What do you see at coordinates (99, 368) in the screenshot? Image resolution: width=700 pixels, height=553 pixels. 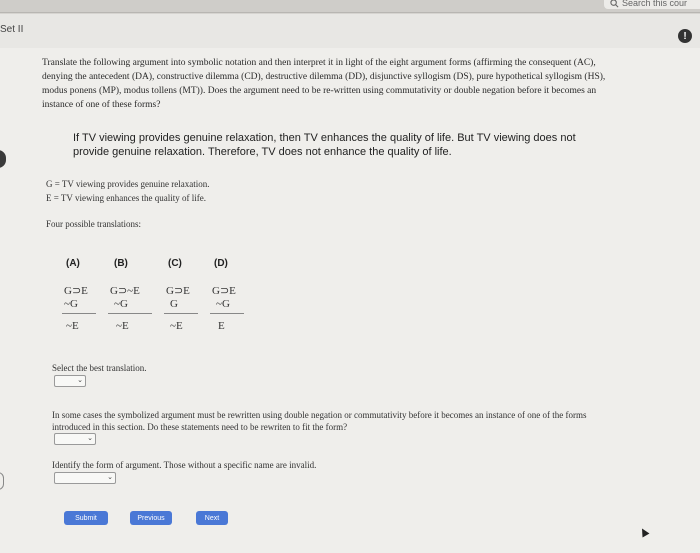 I see `select-translation-prompt: Select the best translation.` at bounding box center [99, 368].